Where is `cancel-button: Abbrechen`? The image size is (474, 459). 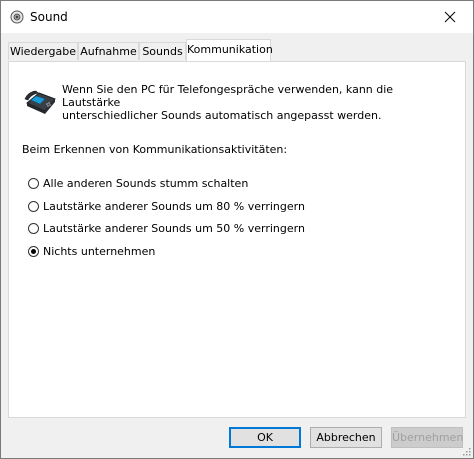 cancel-button: Abbrechen is located at coordinates (346, 437).